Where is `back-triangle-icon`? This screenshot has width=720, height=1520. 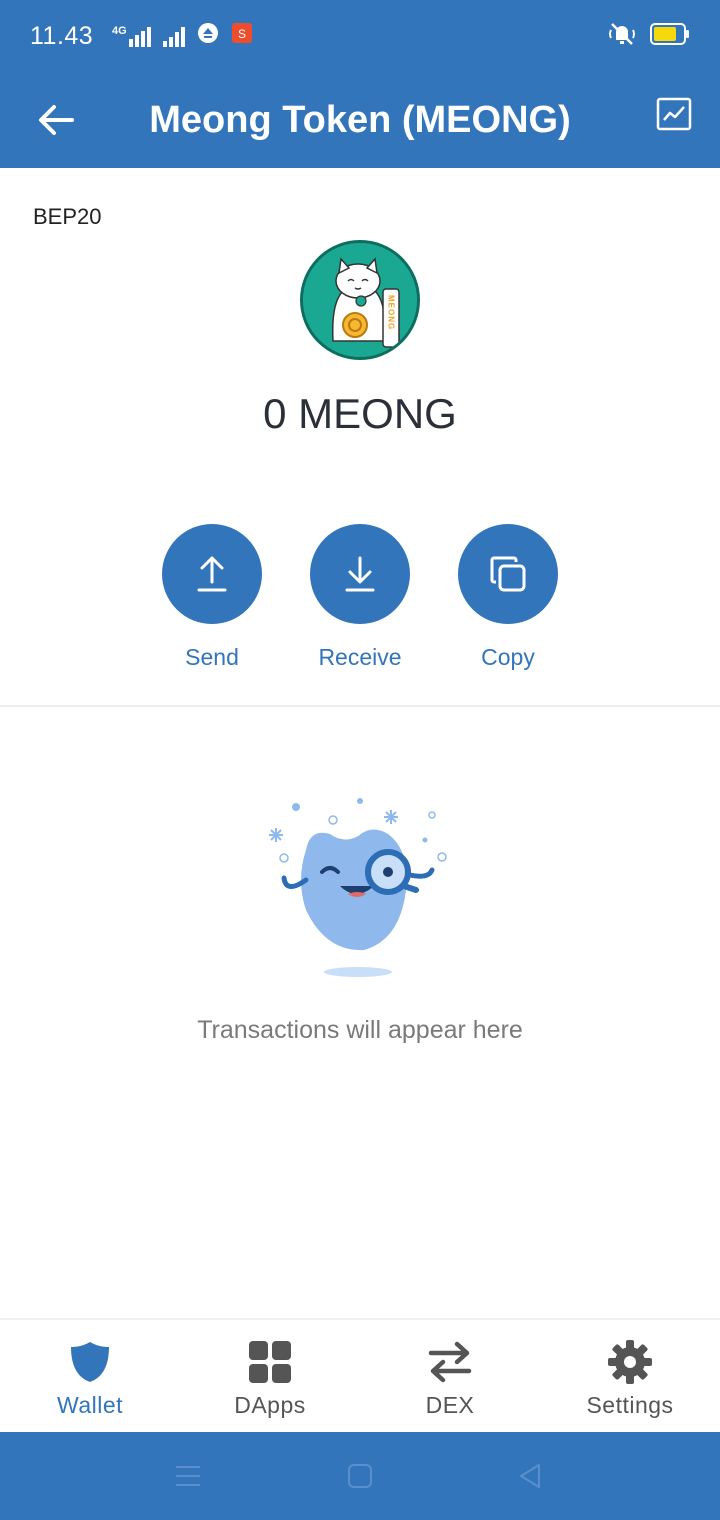
back-triangle-icon is located at coordinates (530, 1476).